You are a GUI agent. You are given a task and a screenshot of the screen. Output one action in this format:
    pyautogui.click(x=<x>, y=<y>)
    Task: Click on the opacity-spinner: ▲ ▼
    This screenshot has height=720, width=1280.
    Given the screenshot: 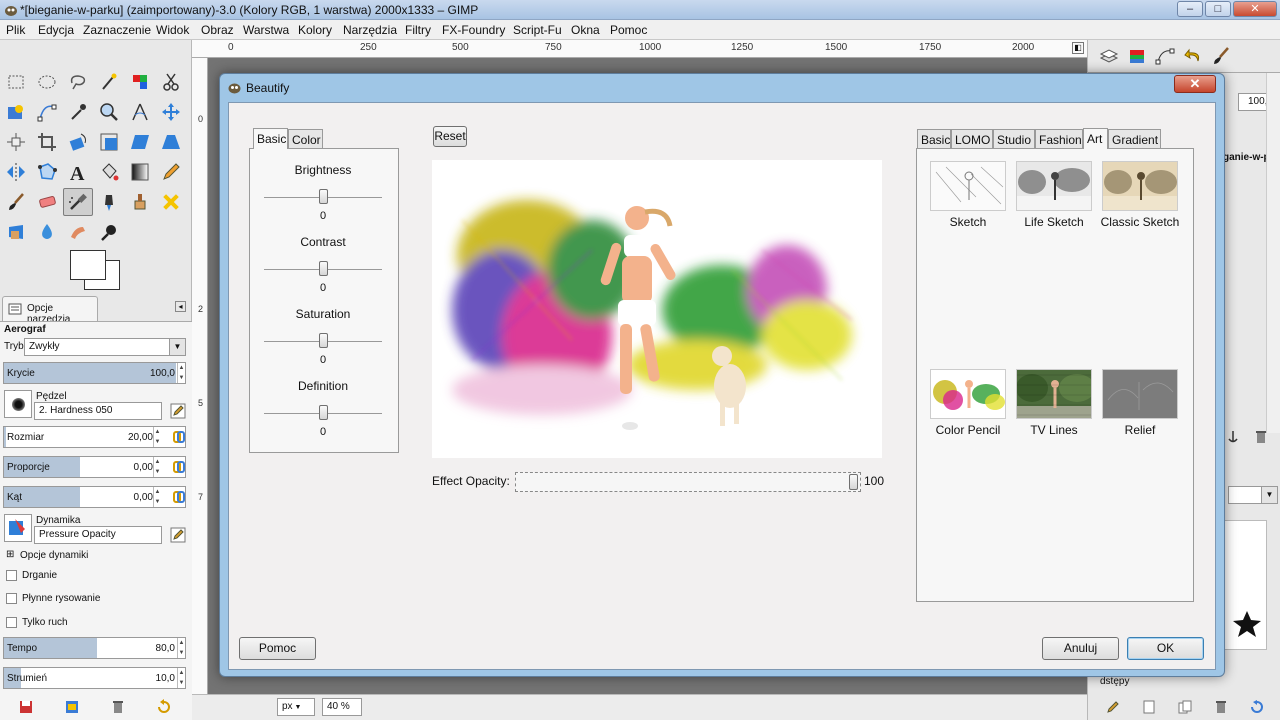 What is the action you would take?
    pyautogui.click(x=181, y=373)
    